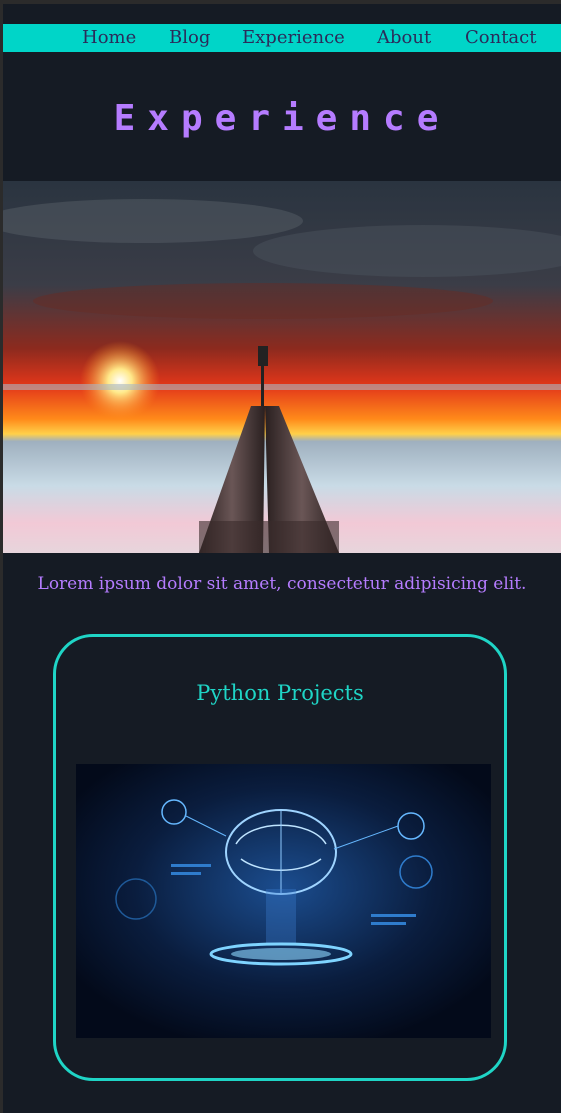 The image size is (561, 1113). I want to click on top-nav: Home Blog Experience About Contact, so click(282, 38).